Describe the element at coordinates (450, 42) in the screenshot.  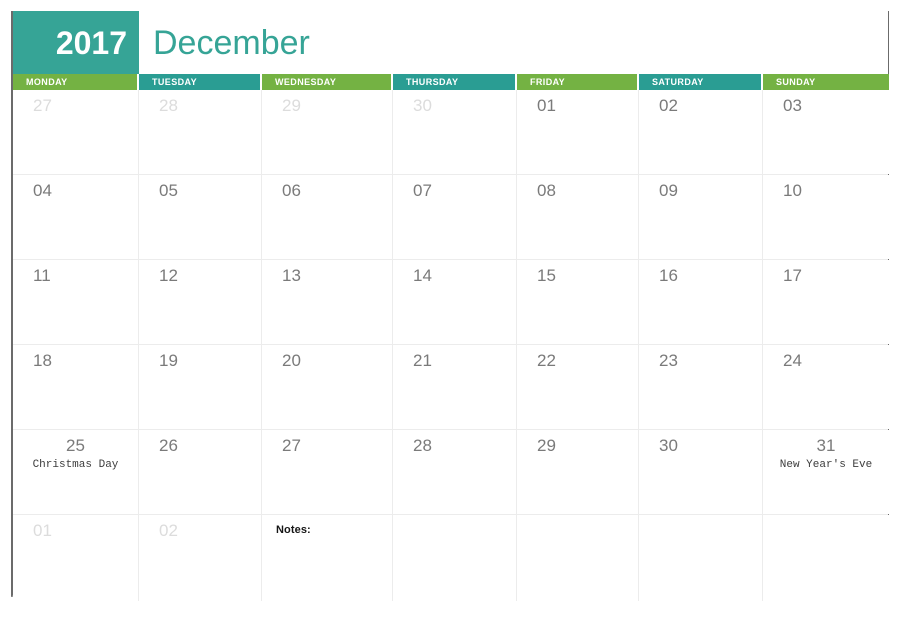
I see `calendar-title-bar: 2017 December` at that location.